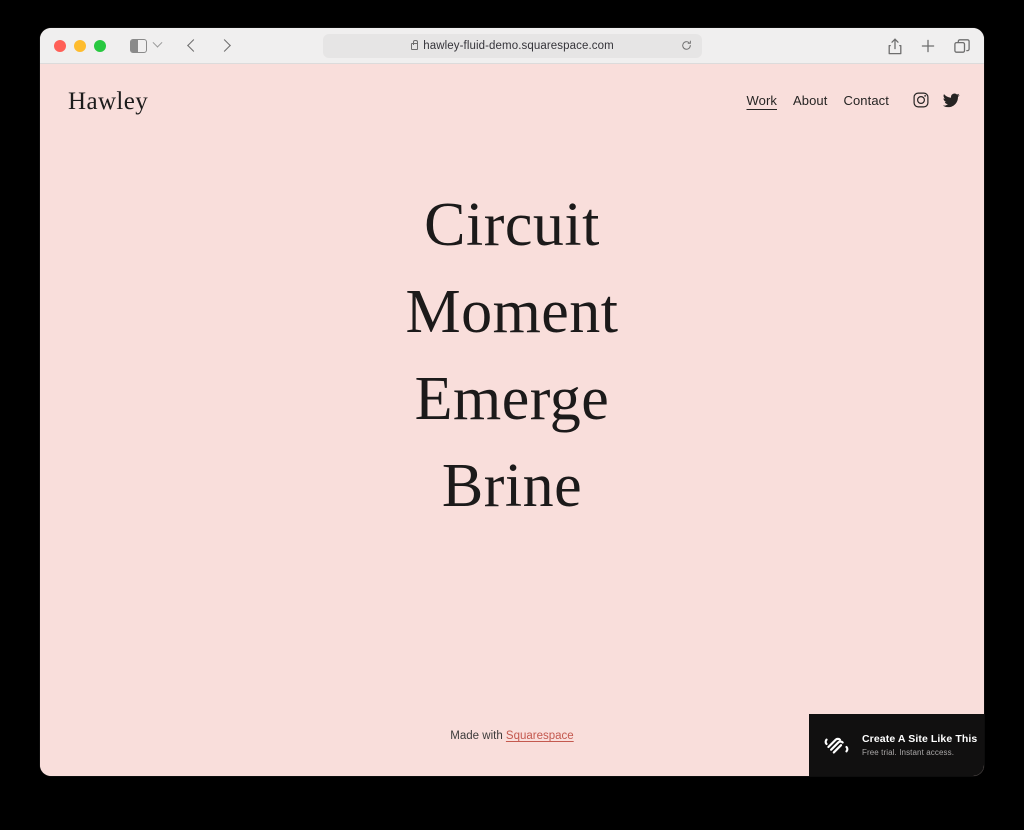 Image resolution: width=1024 pixels, height=830 pixels. Describe the element at coordinates (415, 45) in the screenshot. I see `lock-icon` at that location.